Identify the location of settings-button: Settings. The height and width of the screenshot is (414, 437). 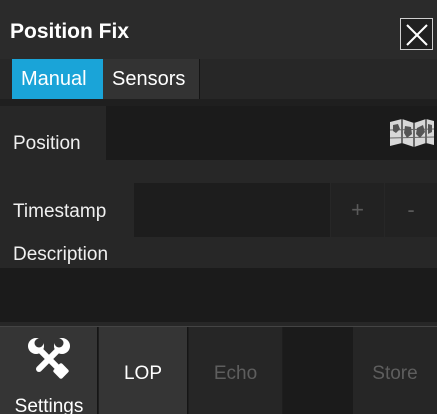
(49, 370).